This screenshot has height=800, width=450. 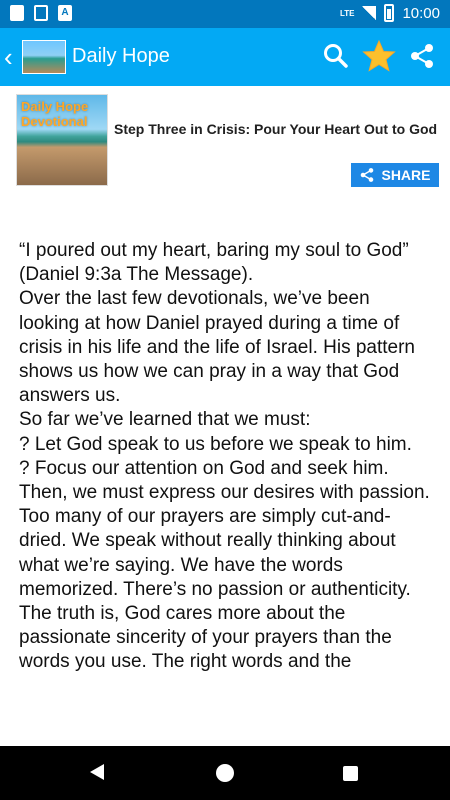 What do you see at coordinates (17, 13) in the screenshot?
I see `sd-card-icon` at bounding box center [17, 13].